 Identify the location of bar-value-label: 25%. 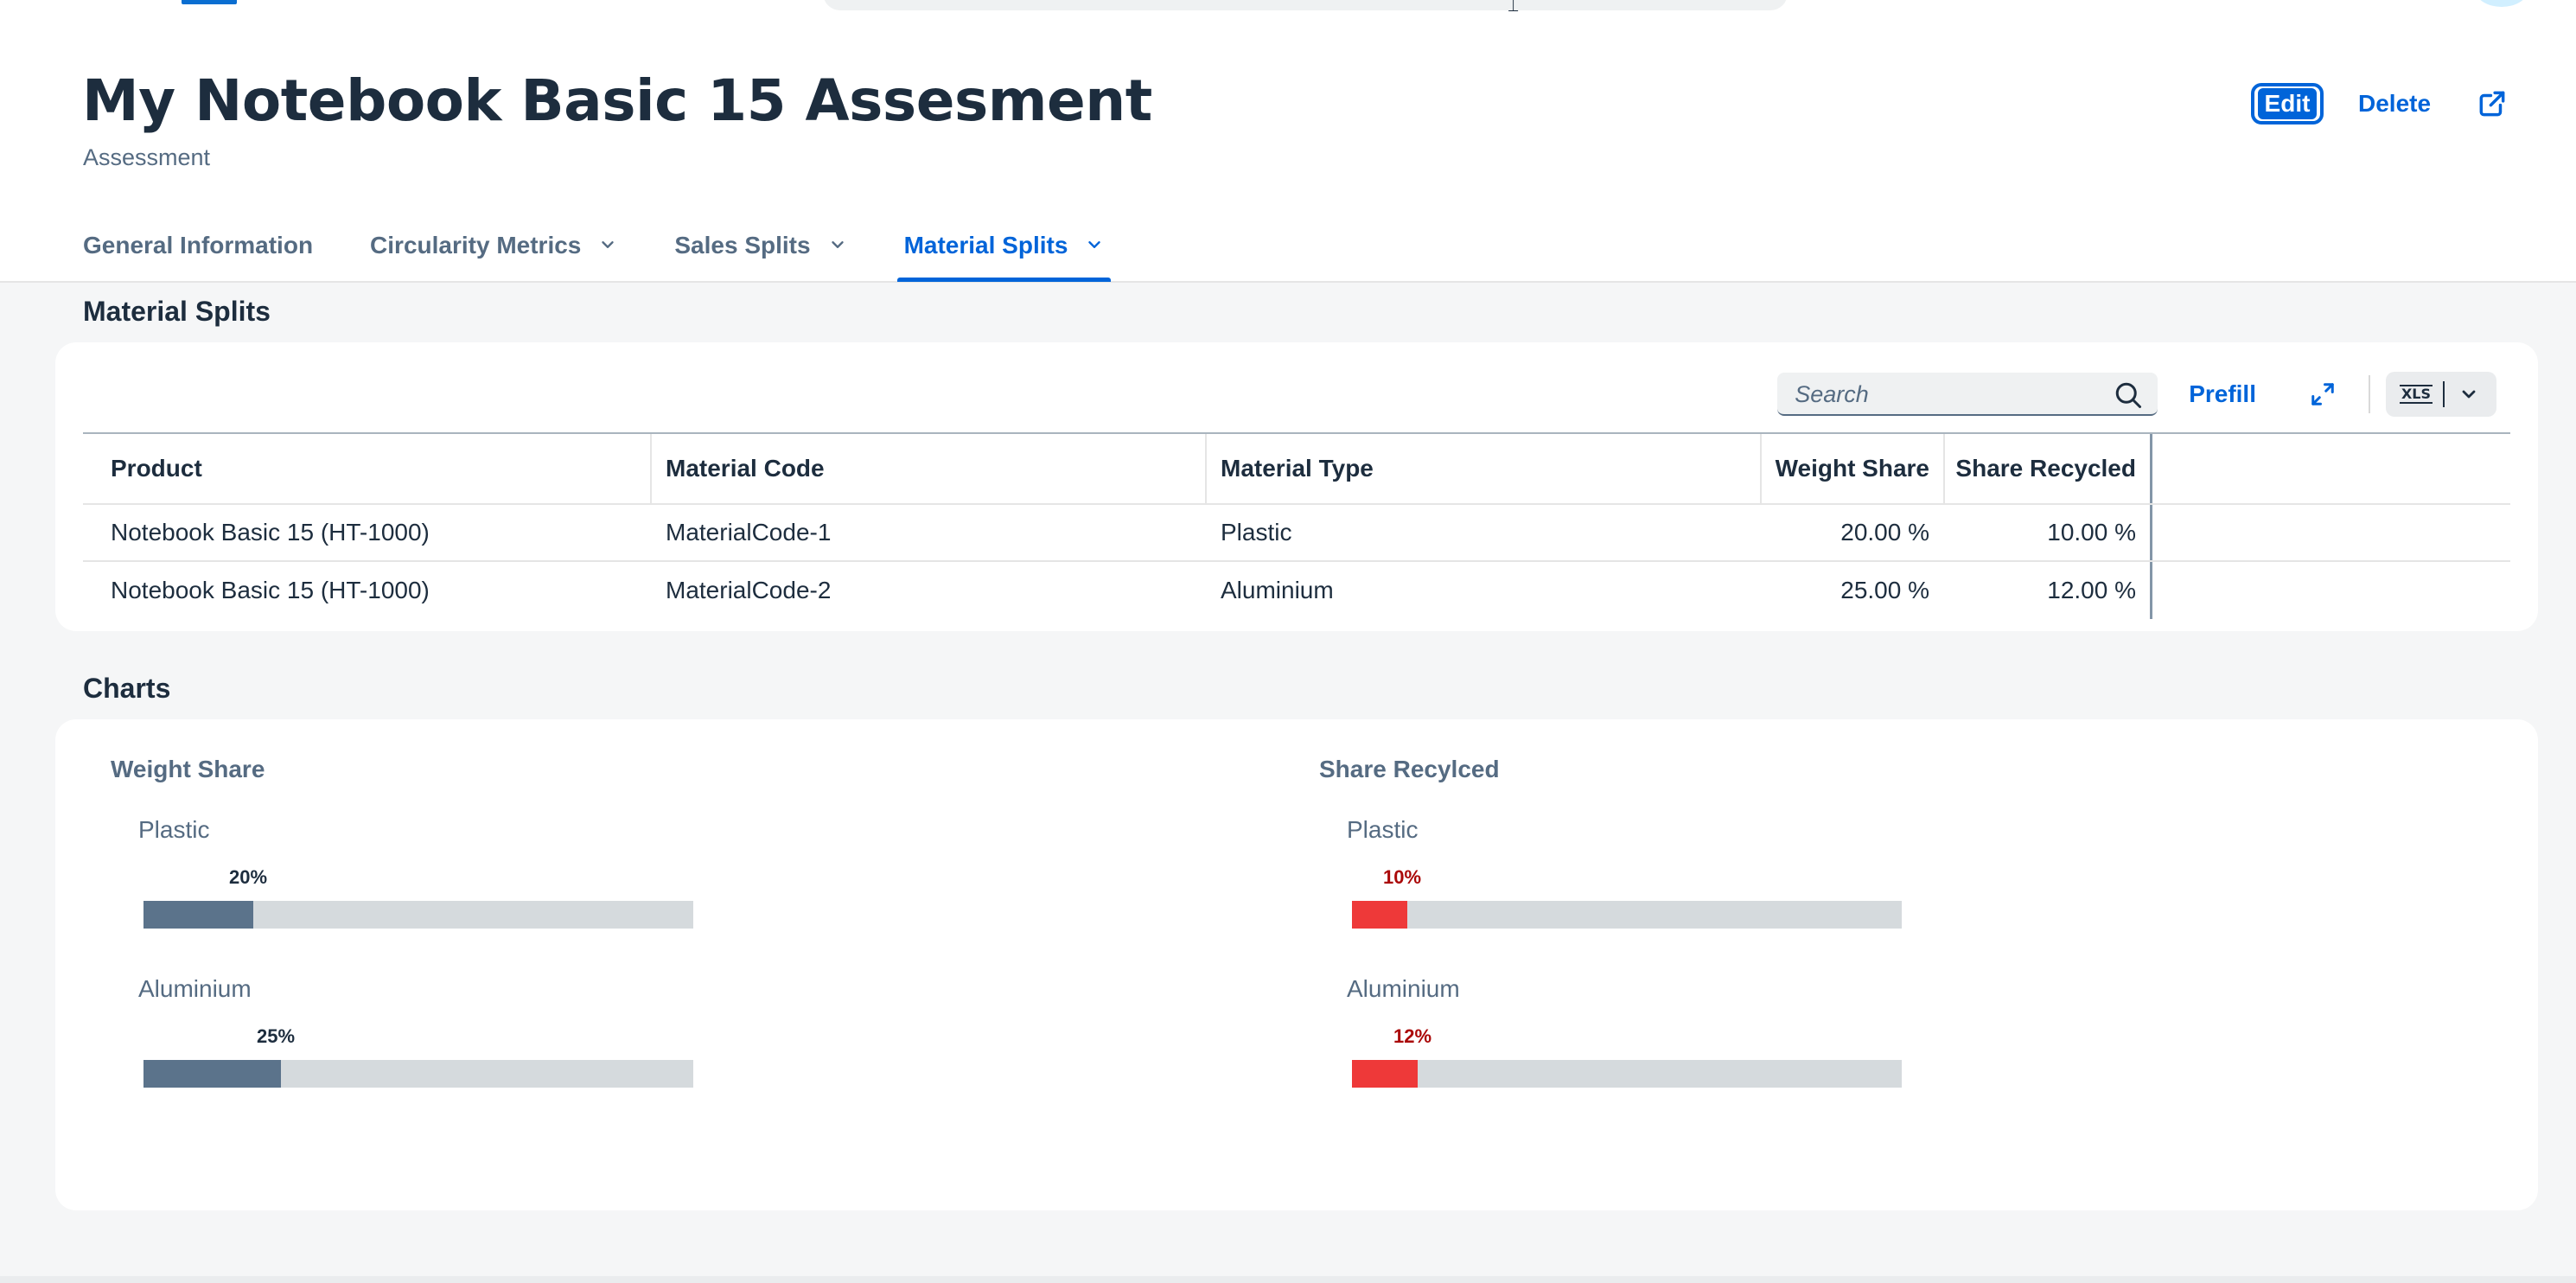
(276, 1036).